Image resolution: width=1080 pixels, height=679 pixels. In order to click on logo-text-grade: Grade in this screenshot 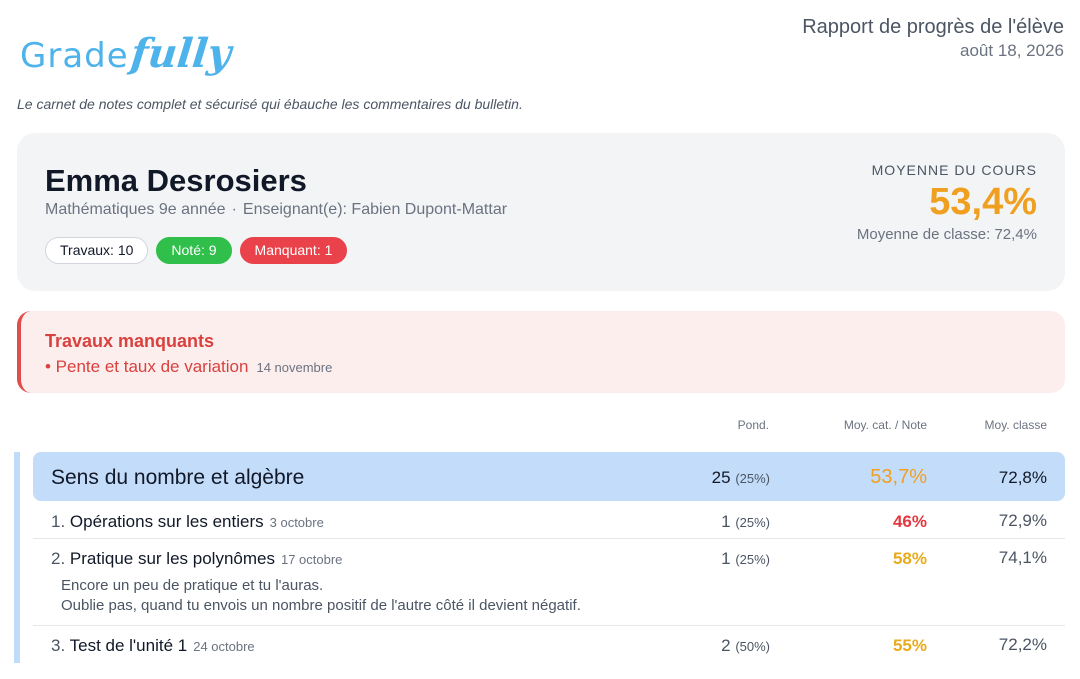, I will do `click(74, 56)`.